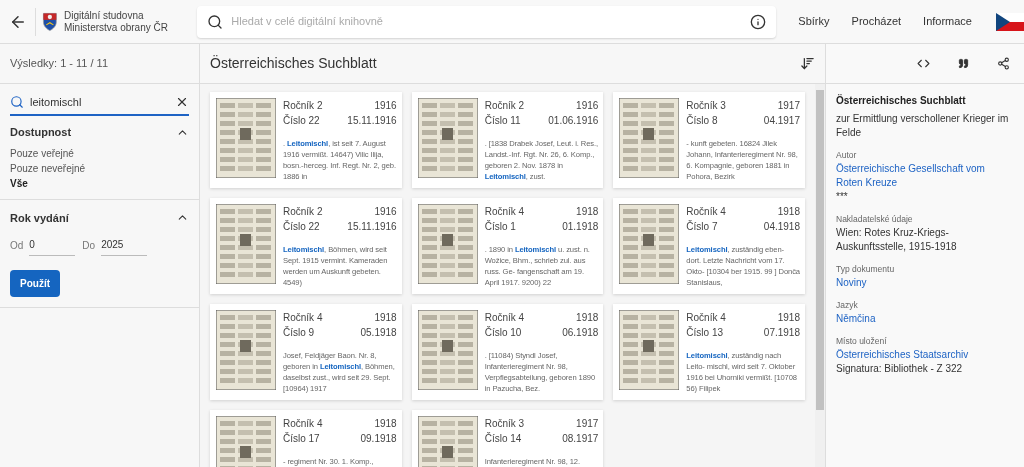 Image resolution: width=1024 pixels, height=467 pixels. Describe the element at coordinates (925, 319) in the screenshot. I see `field-link: Němčina` at that location.